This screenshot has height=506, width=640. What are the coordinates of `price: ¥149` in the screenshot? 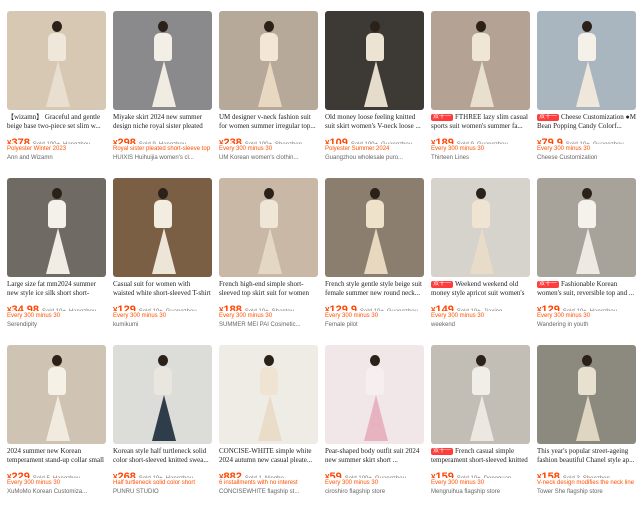 It's located at (442, 307).